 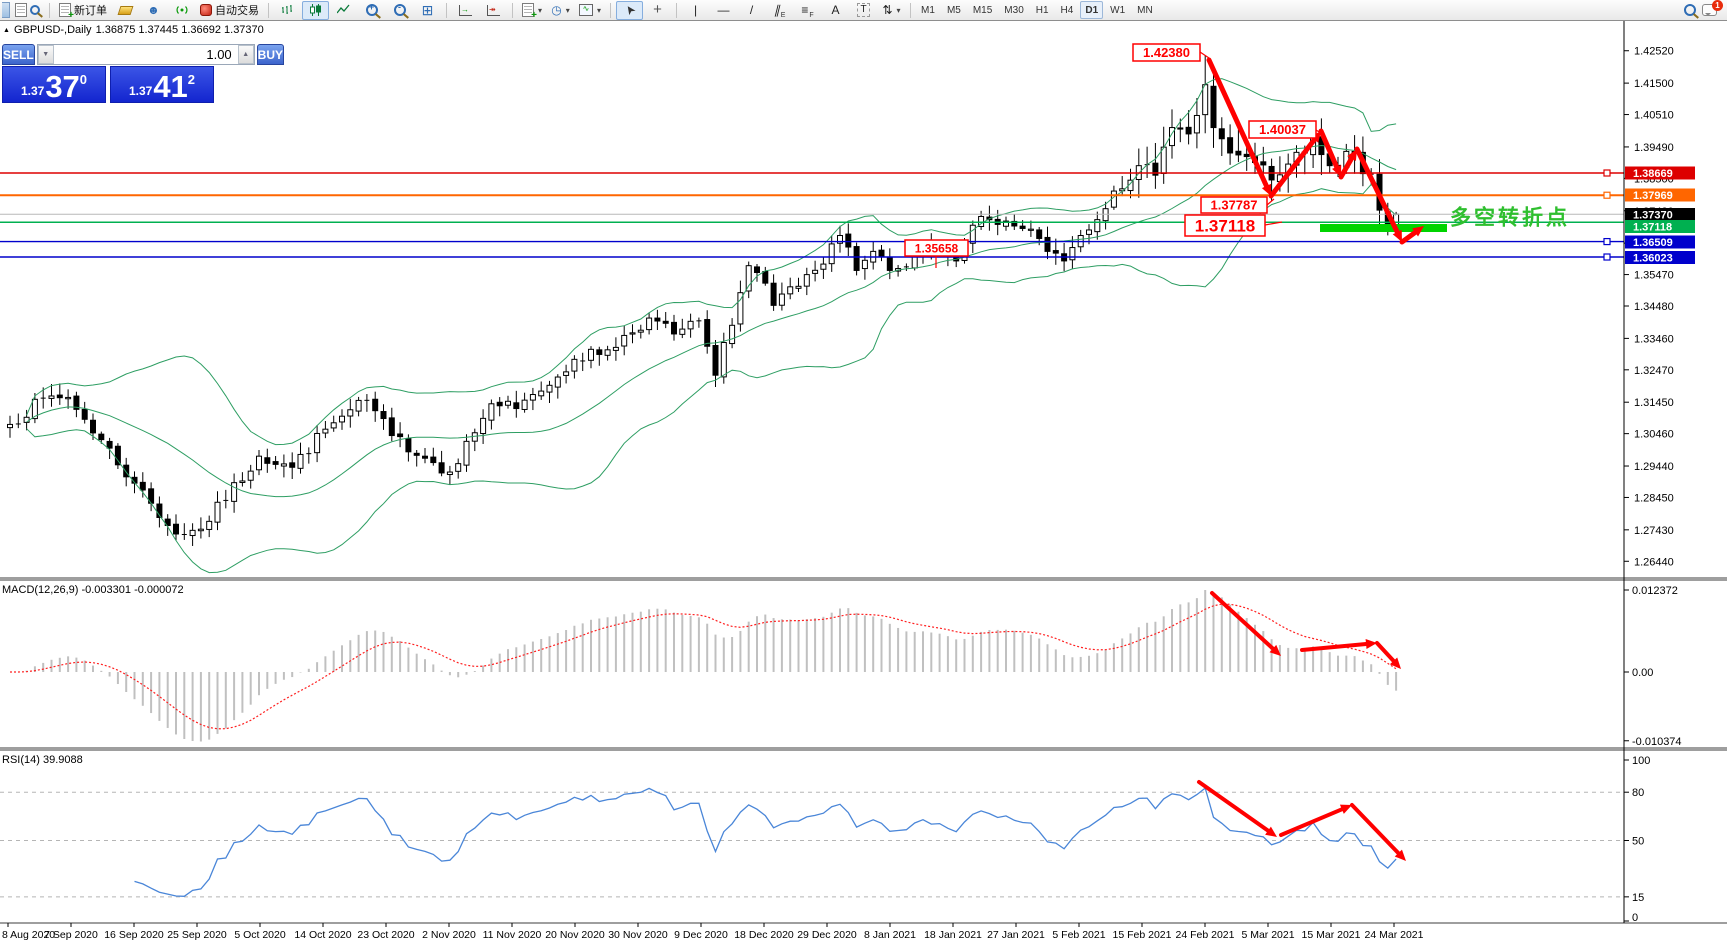 What do you see at coordinates (1267, 935) in the screenshot?
I see `date-tick-label: 5 Mar 2021` at bounding box center [1267, 935].